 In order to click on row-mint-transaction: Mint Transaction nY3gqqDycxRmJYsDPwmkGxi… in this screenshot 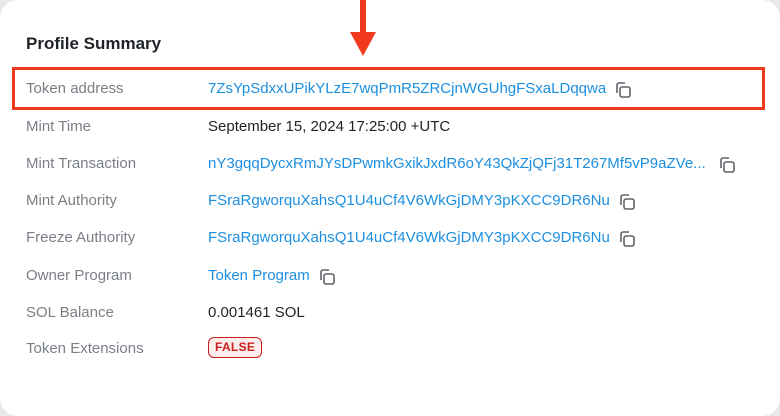, I will do `click(390, 164)`.